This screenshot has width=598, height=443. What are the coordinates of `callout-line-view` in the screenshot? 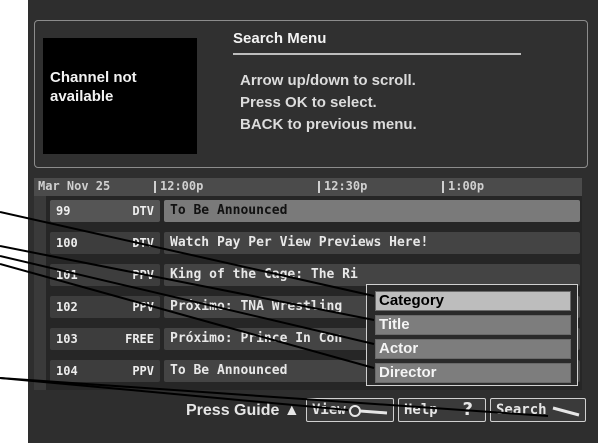 It's located at (174, 394).